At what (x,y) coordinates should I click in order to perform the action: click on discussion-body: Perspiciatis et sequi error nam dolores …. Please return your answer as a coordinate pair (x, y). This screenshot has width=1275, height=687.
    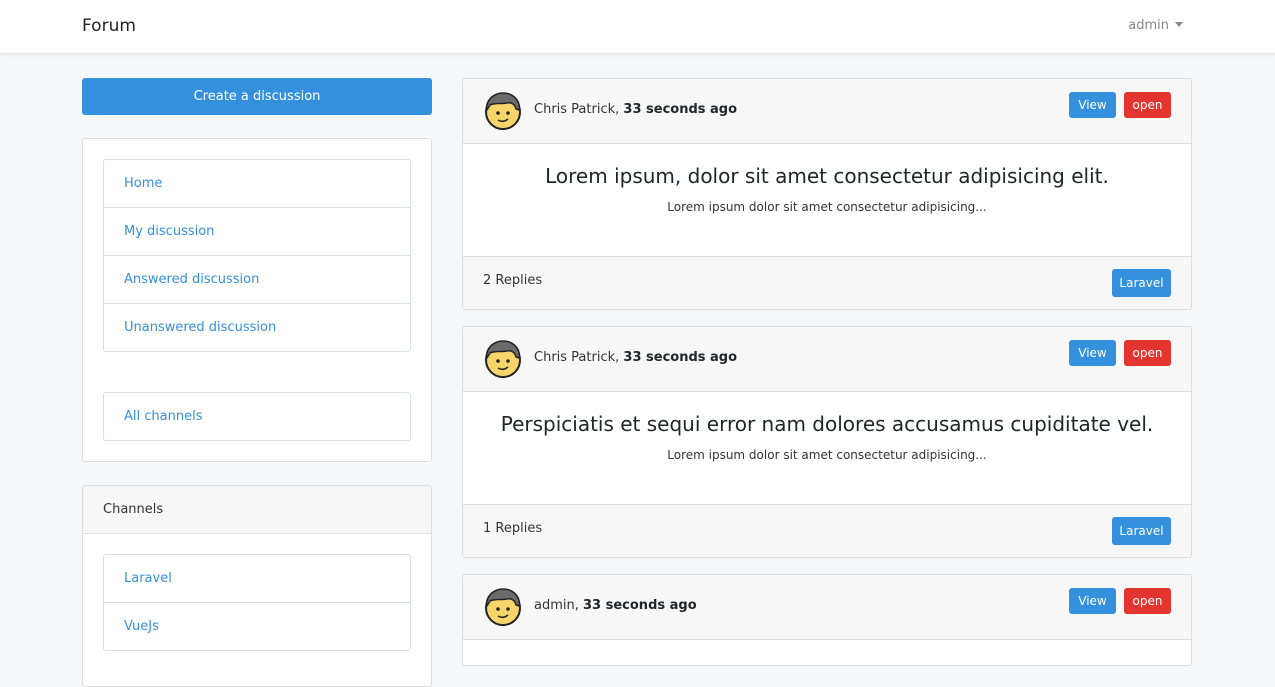
    Looking at the image, I should click on (827, 448).